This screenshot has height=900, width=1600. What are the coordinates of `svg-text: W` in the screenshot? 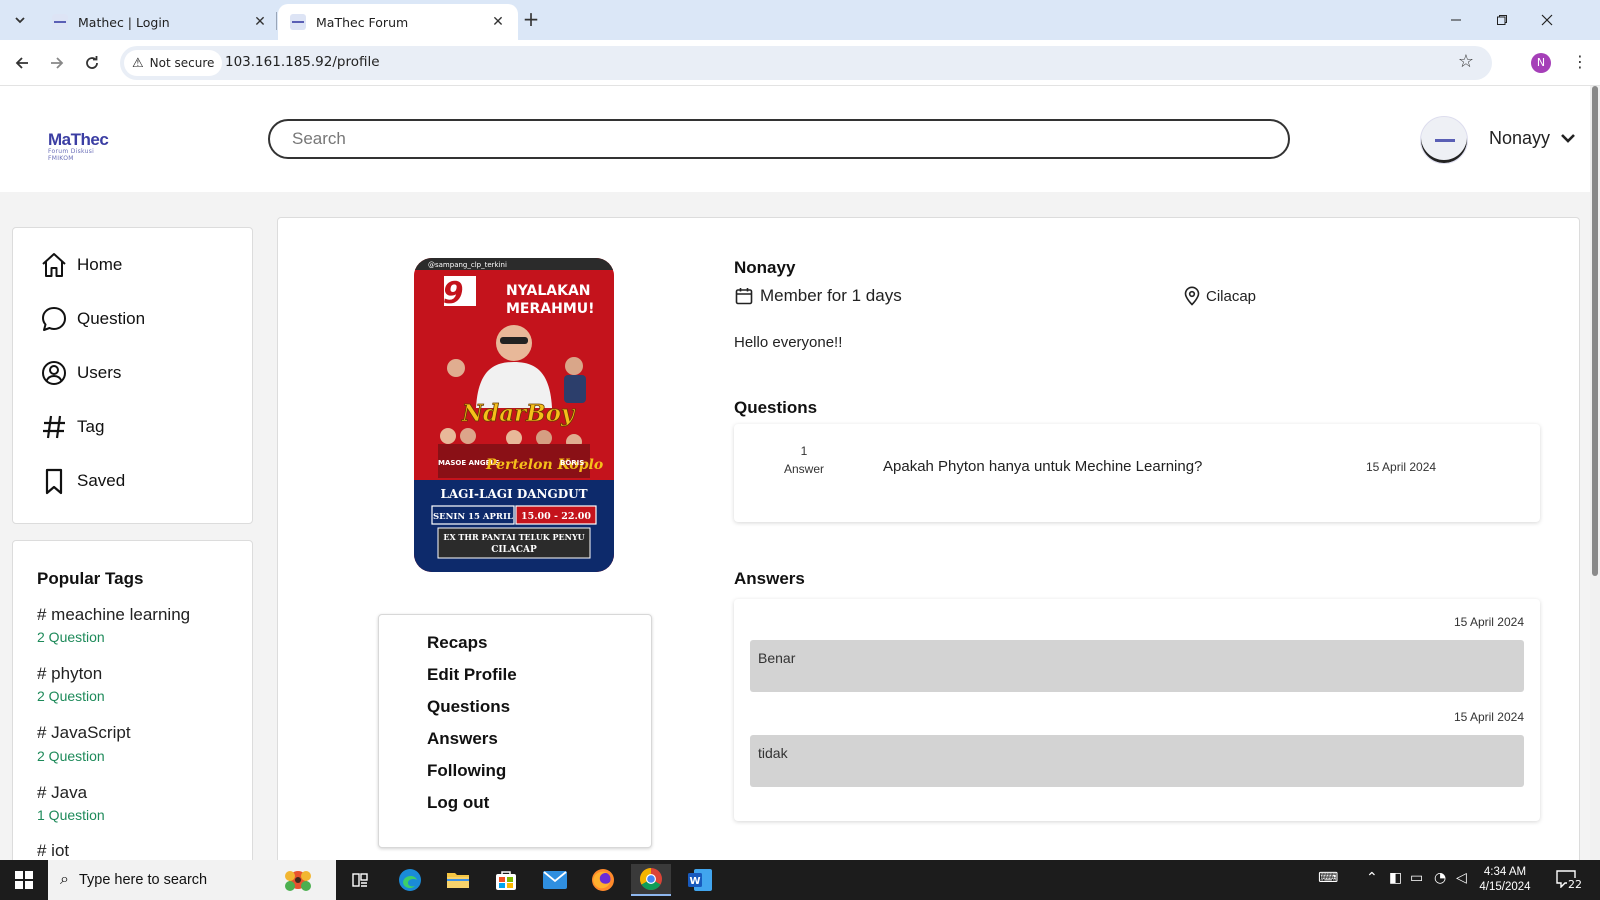 It's located at (694, 881).